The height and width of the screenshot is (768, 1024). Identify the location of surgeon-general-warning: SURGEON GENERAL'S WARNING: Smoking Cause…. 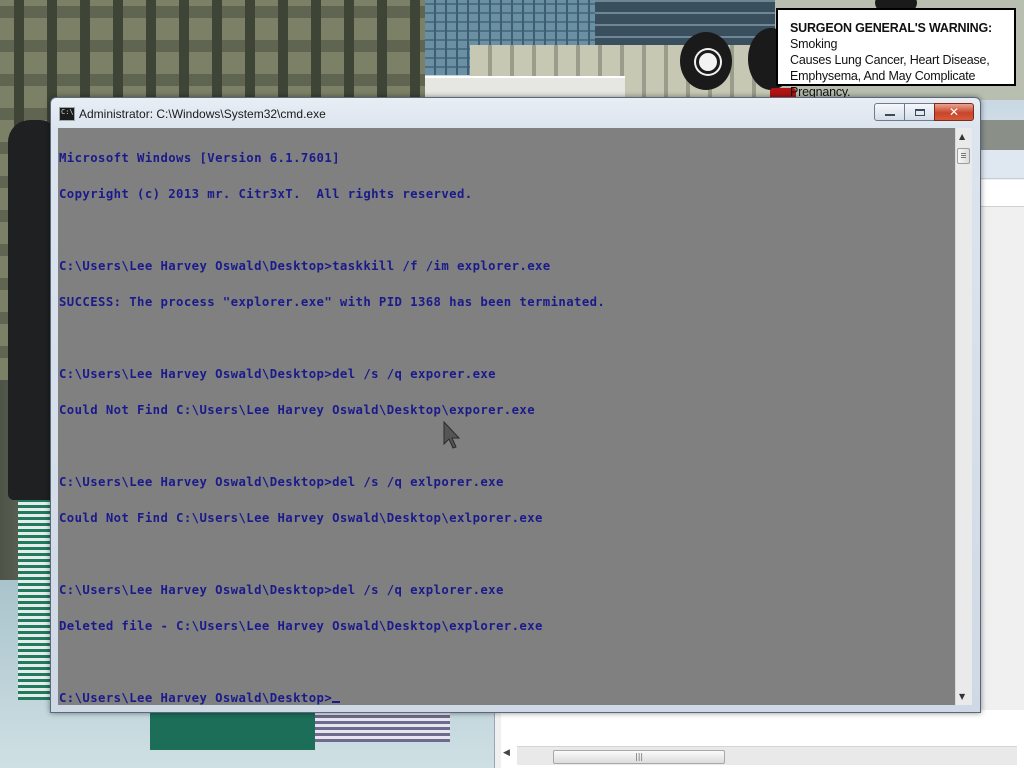
(896, 53).